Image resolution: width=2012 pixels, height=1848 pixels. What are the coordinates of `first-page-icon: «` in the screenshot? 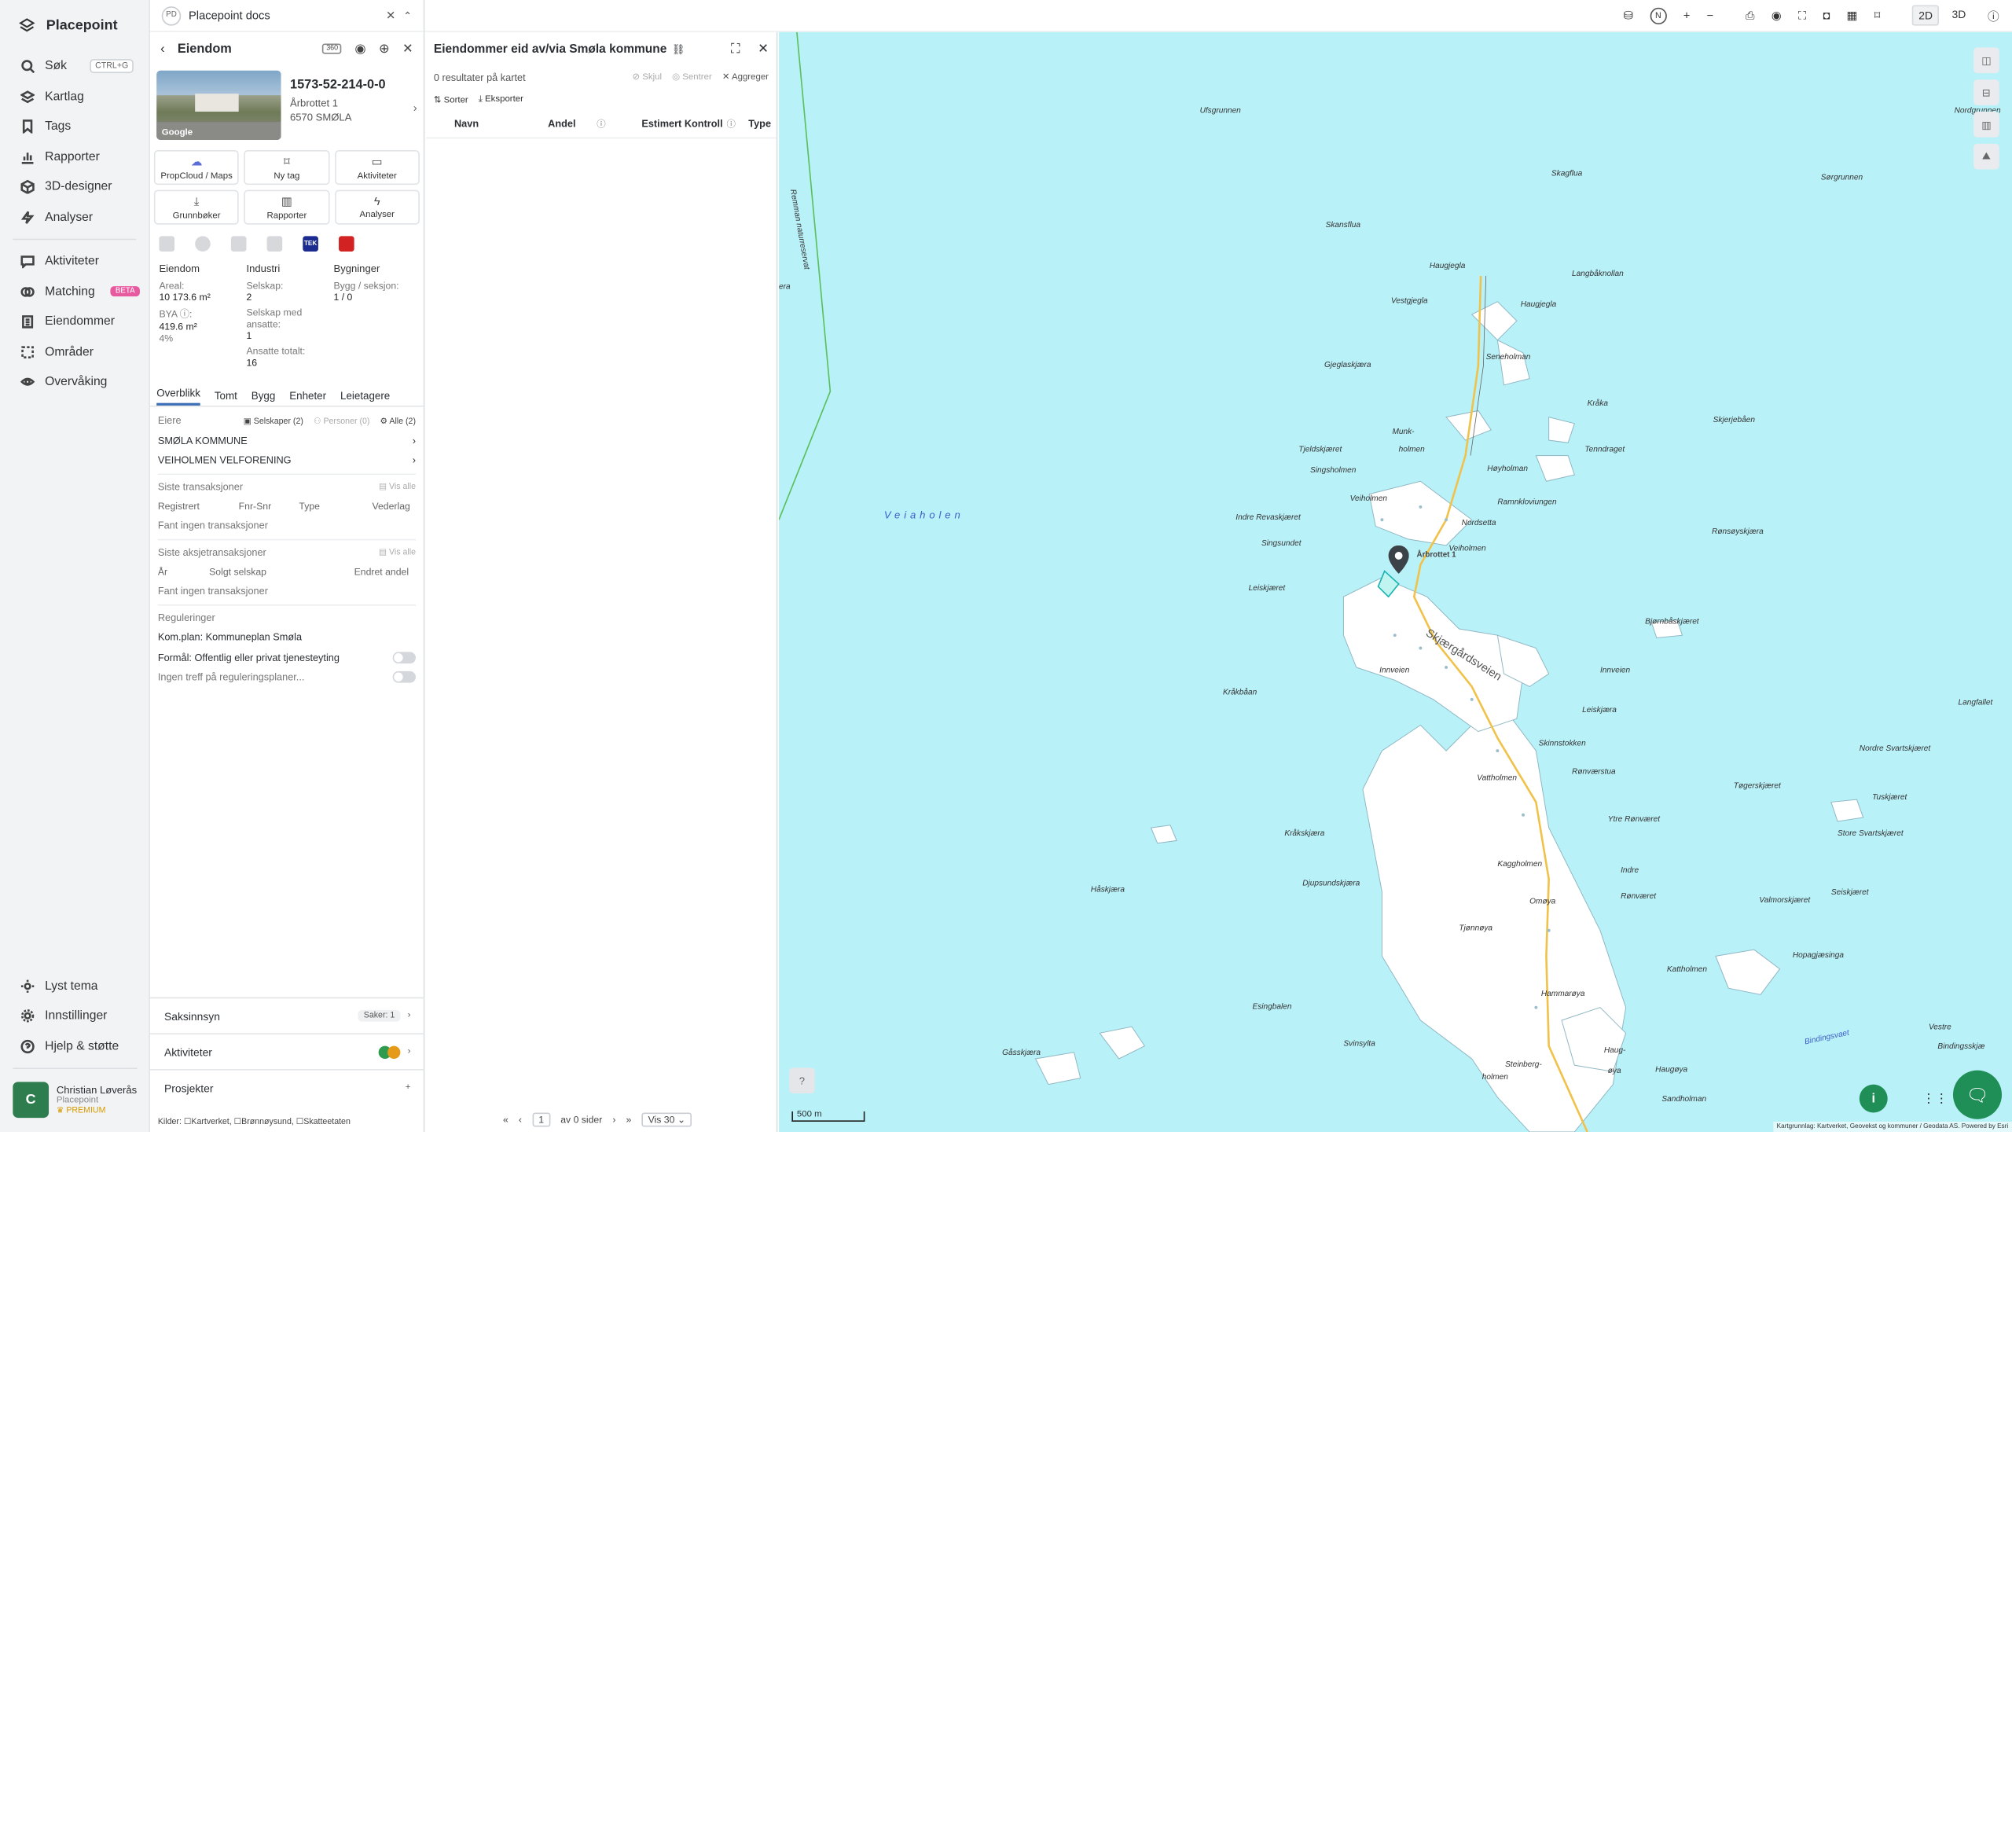 It's located at (506, 1120).